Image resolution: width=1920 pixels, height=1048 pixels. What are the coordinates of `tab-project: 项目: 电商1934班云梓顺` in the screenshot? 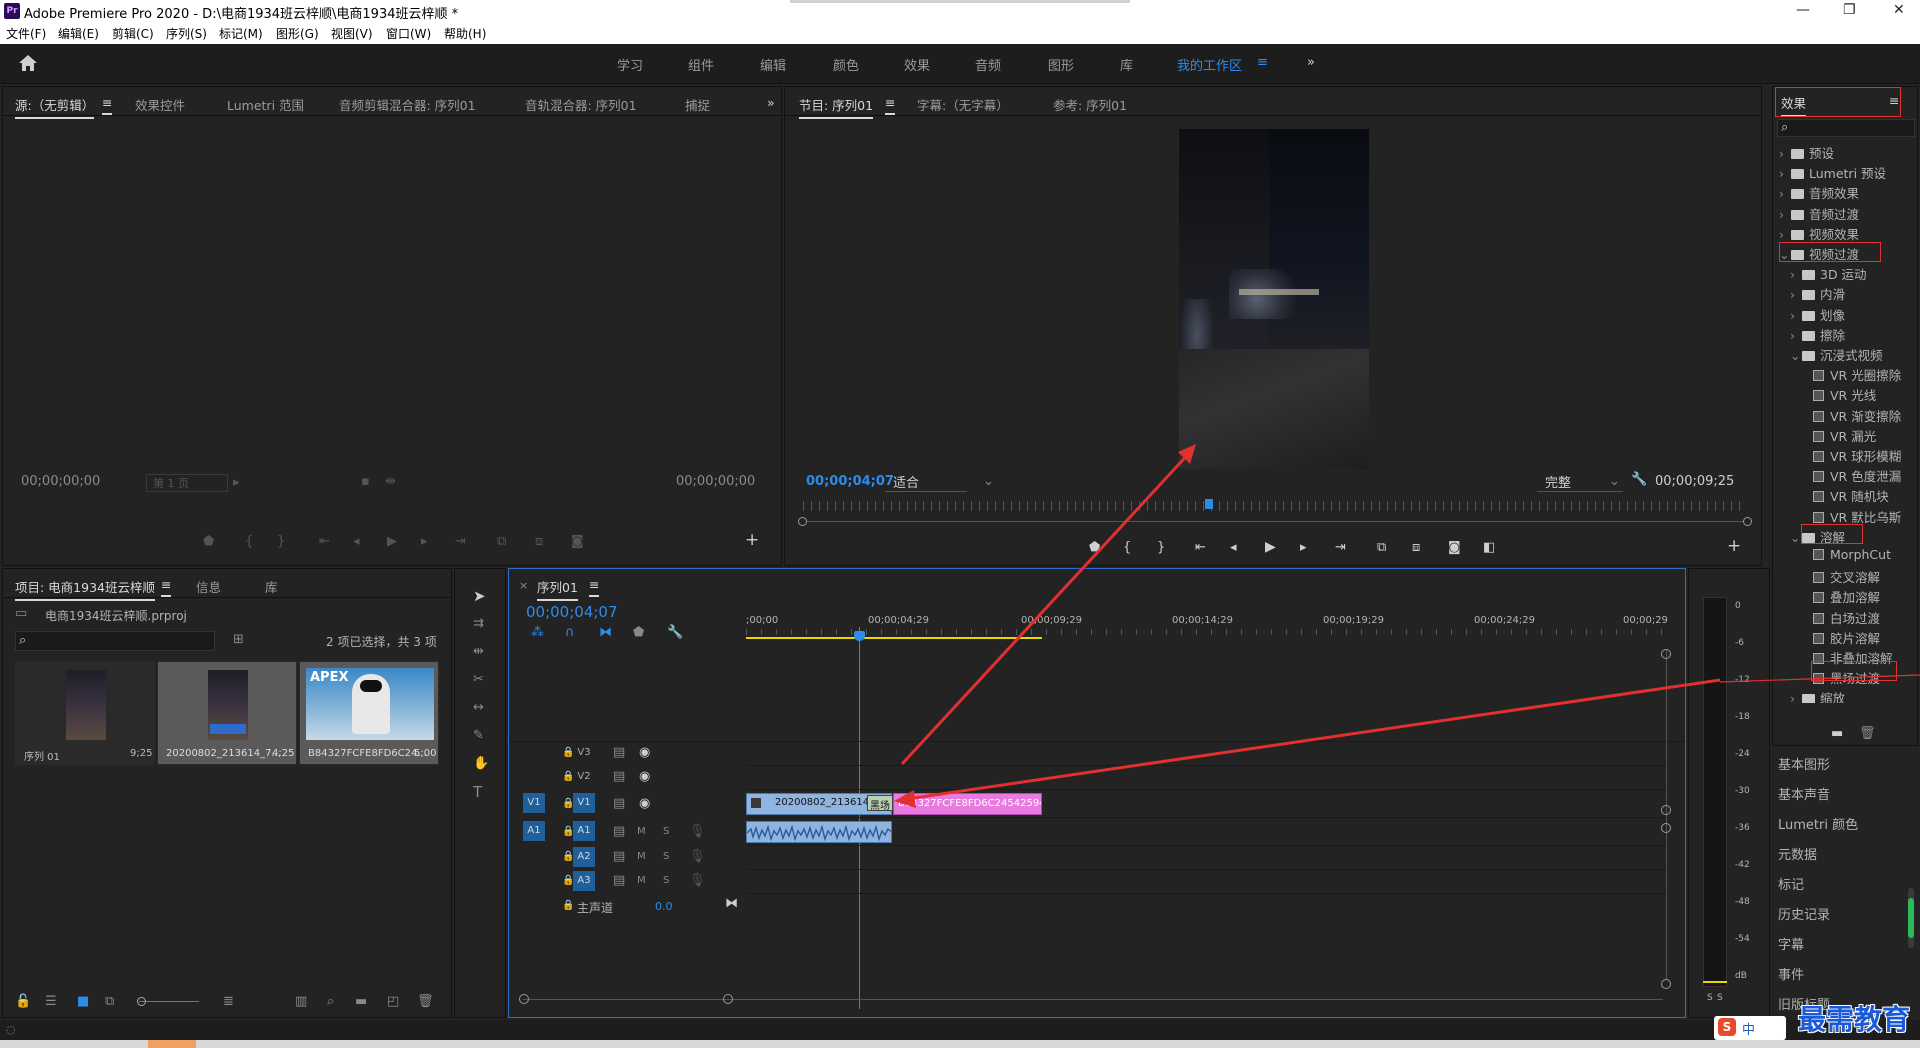 It's located at (85, 589).